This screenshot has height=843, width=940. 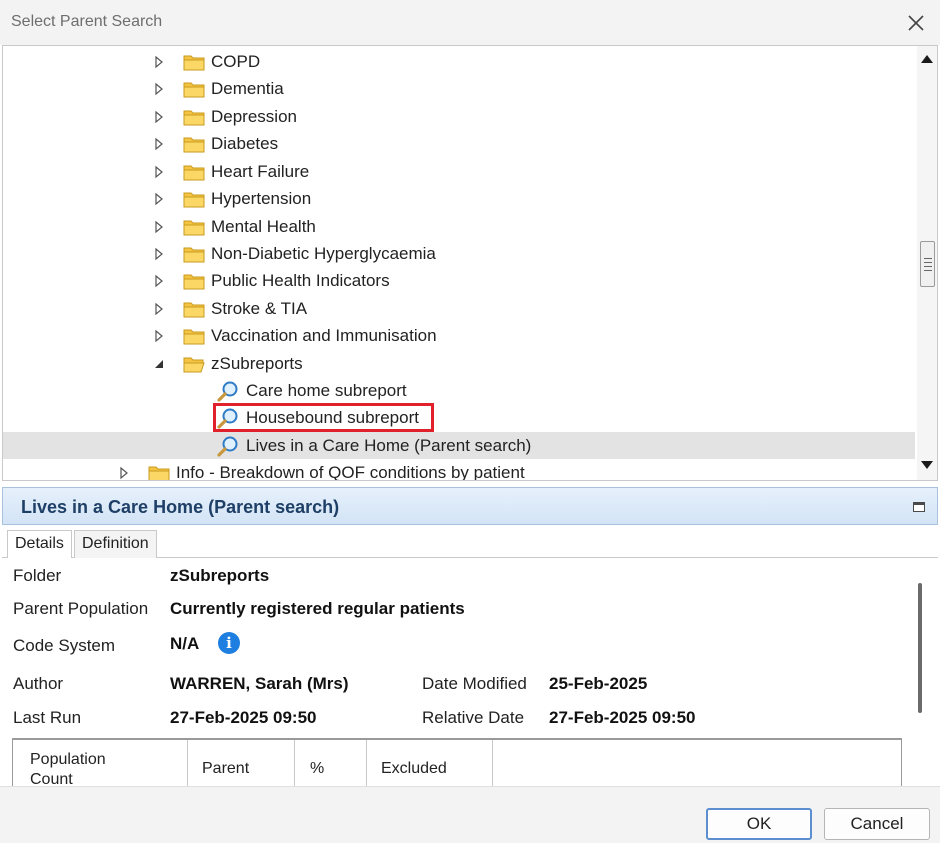 What do you see at coordinates (470, 814) in the screenshot?
I see `dialog-footer: OK Cancel` at bounding box center [470, 814].